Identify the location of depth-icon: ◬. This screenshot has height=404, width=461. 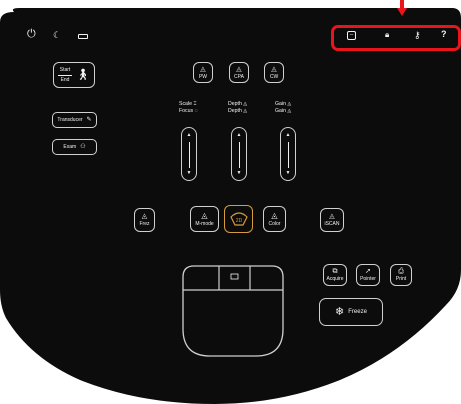
(245, 104).